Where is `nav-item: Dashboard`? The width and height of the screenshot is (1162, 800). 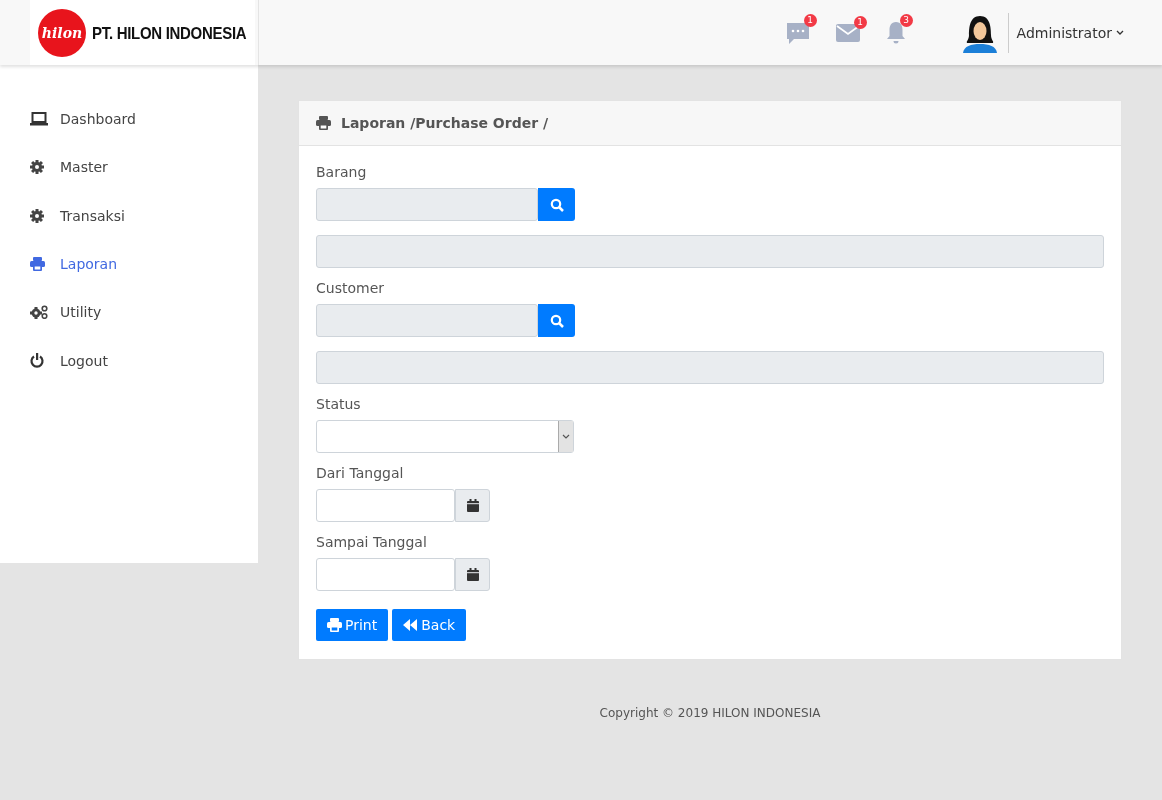 nav-item: Dashboard is located at coordinates (129, 119).